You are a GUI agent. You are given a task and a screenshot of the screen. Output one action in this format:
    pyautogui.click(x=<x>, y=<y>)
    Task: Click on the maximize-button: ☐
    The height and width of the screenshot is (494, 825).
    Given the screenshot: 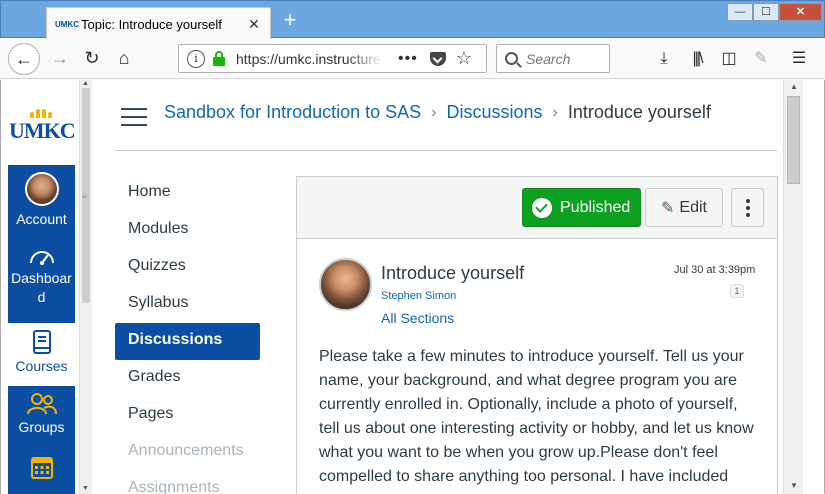 What is the action you would take?
    pyautogui.click(x=766, y=12)
    